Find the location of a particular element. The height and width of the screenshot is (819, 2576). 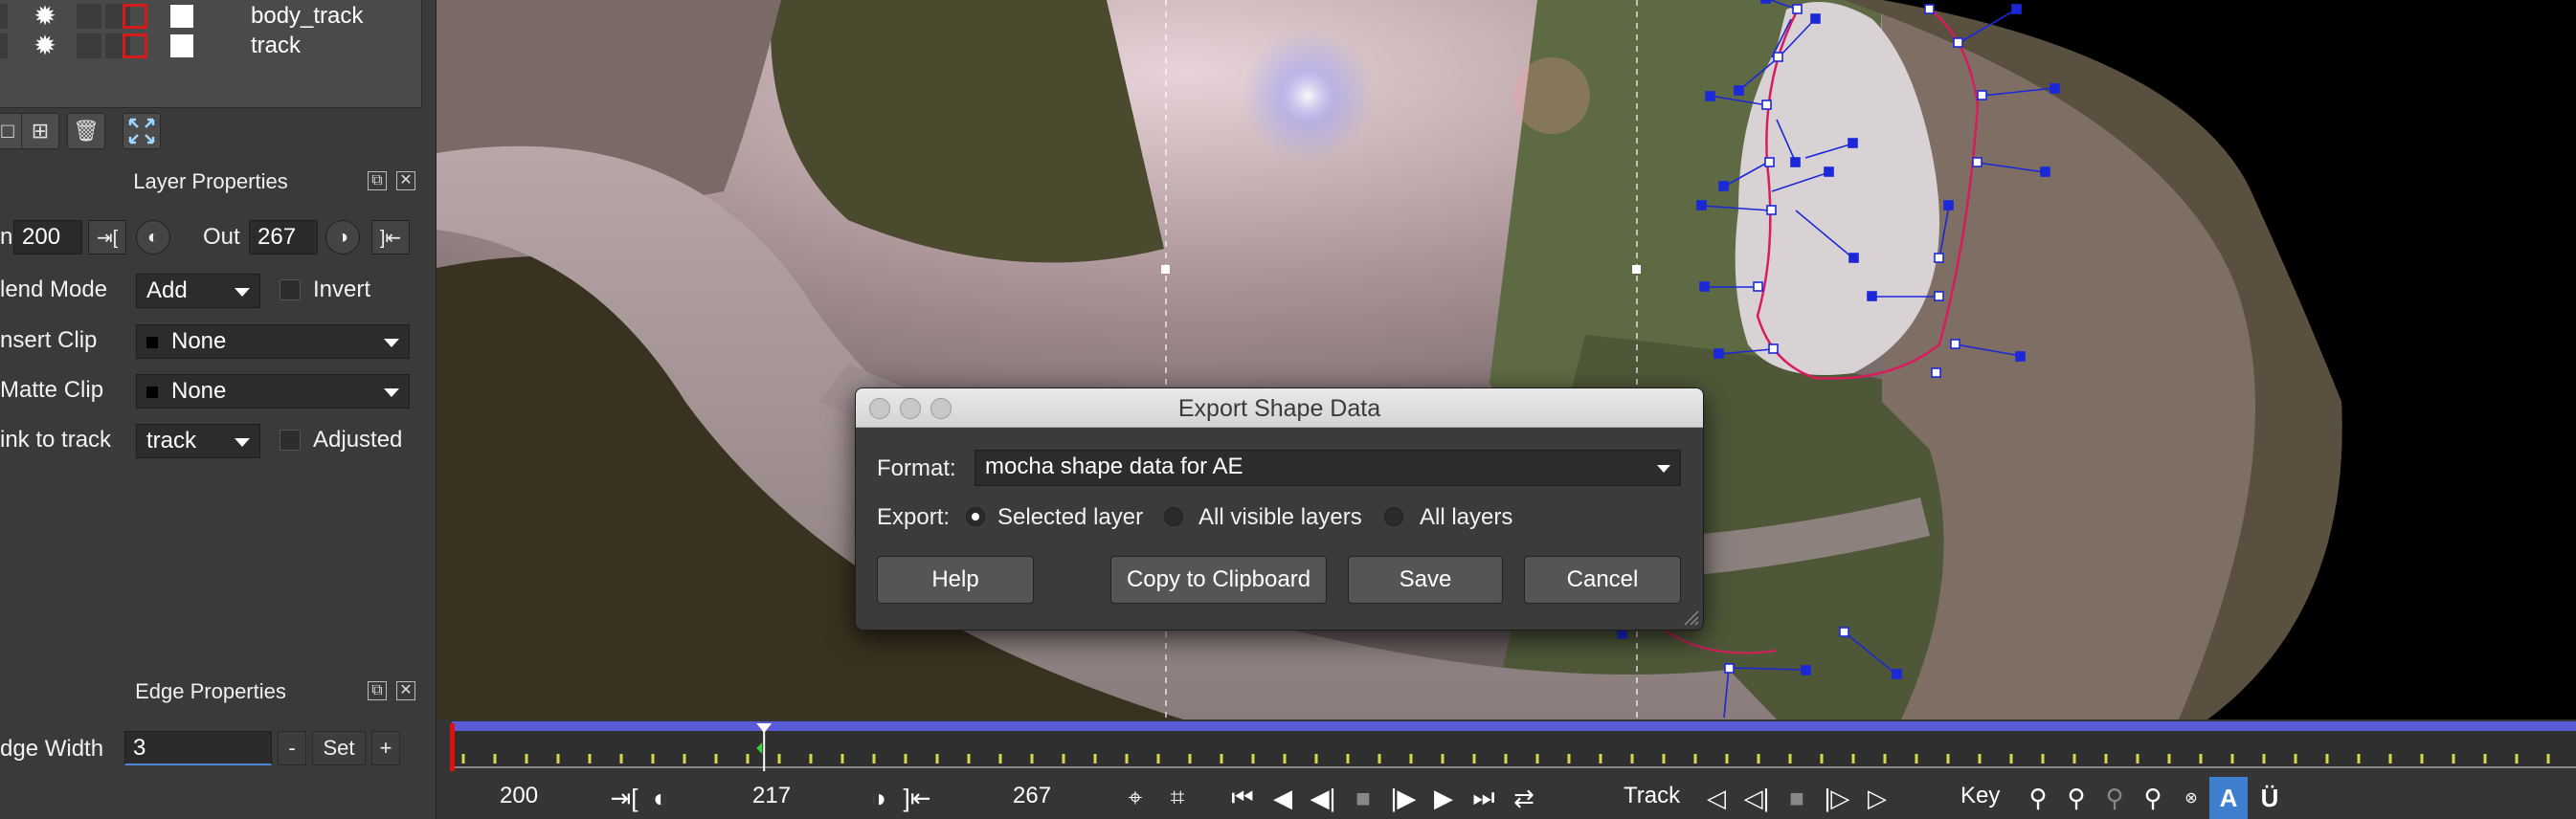

edge-width-label: dge Width is located at coordinates (52, 749).